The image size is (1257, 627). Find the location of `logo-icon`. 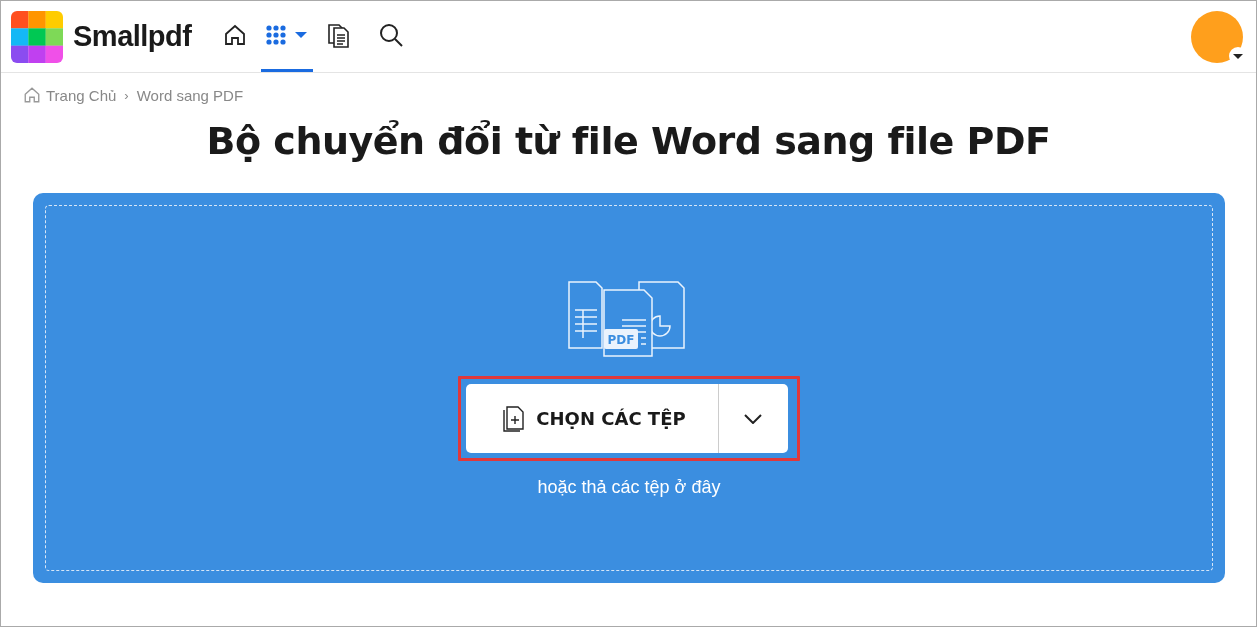

logo-icon is located at coordinates (37, 36).